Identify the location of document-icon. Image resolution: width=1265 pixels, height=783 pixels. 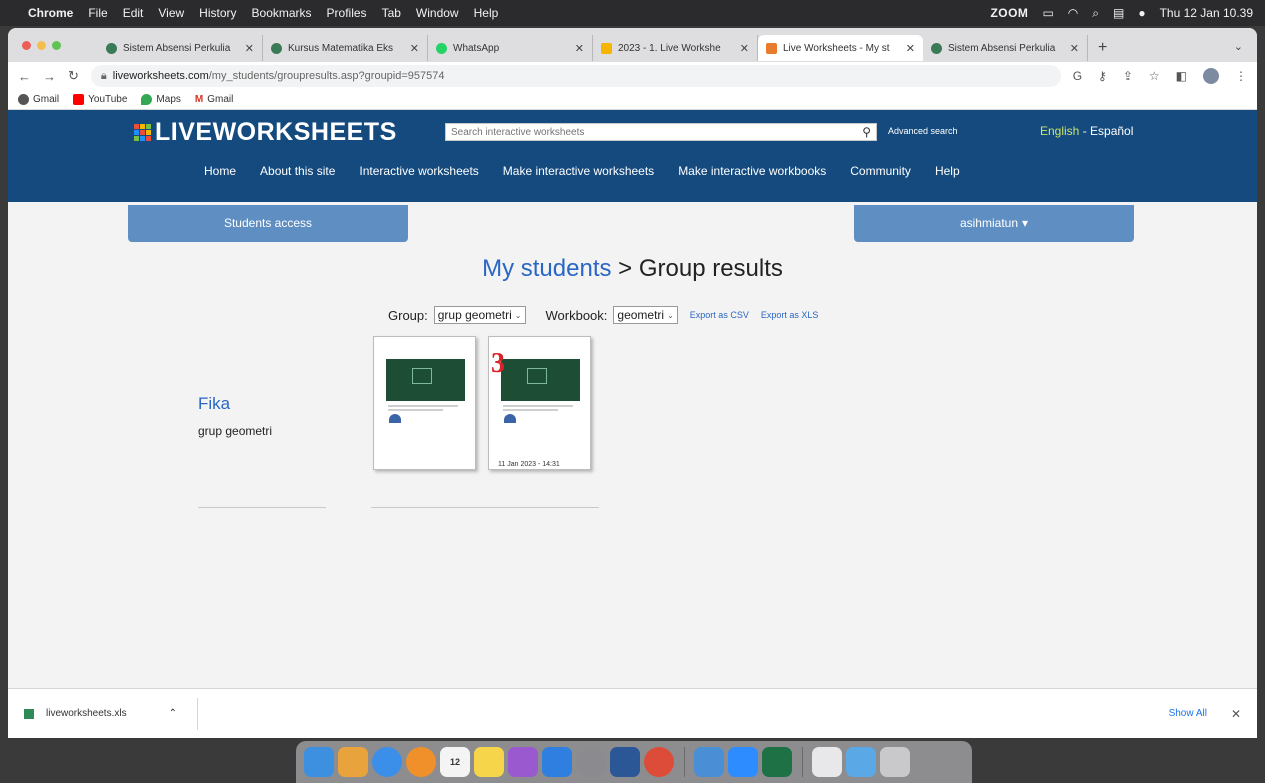
(827, 762).